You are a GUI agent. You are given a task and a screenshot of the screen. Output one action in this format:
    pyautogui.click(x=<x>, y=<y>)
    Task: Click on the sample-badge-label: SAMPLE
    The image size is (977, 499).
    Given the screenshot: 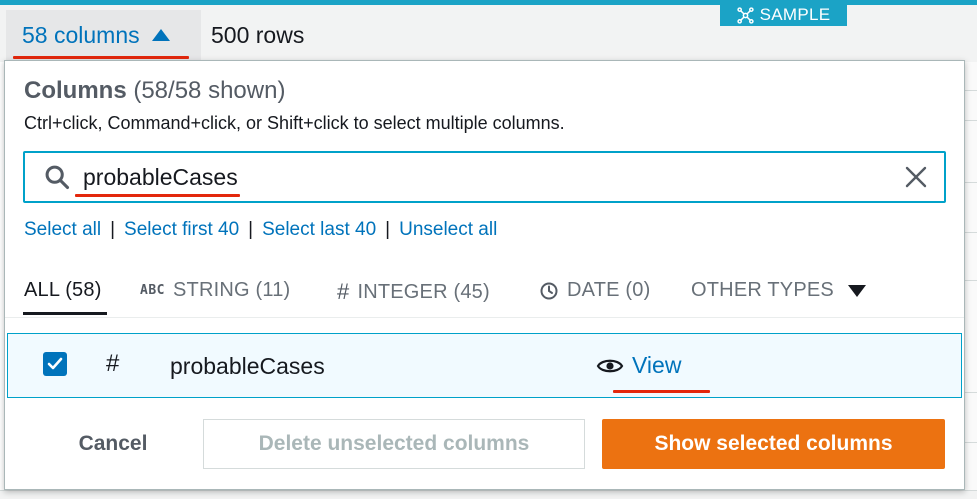 What is the action you would take?
    pyautogui.click(x=795, y=14)
    